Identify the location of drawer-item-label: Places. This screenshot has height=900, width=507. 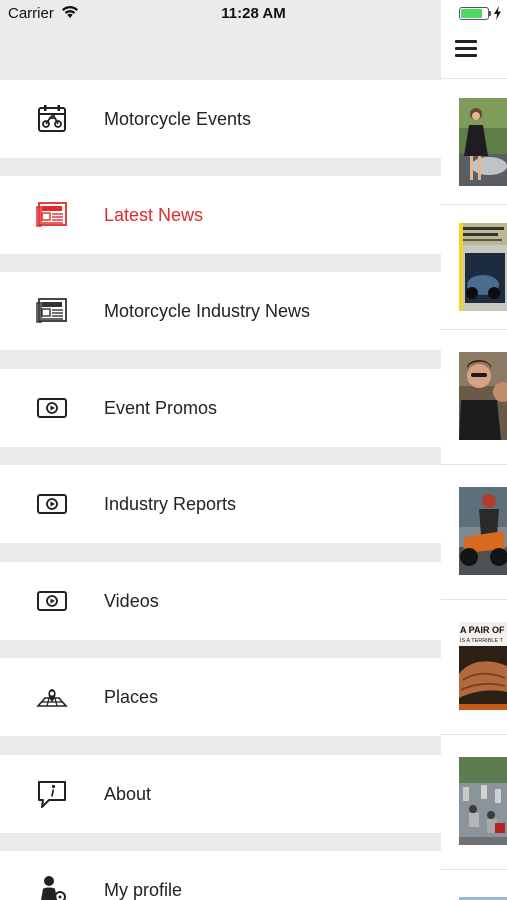
(131, 697).